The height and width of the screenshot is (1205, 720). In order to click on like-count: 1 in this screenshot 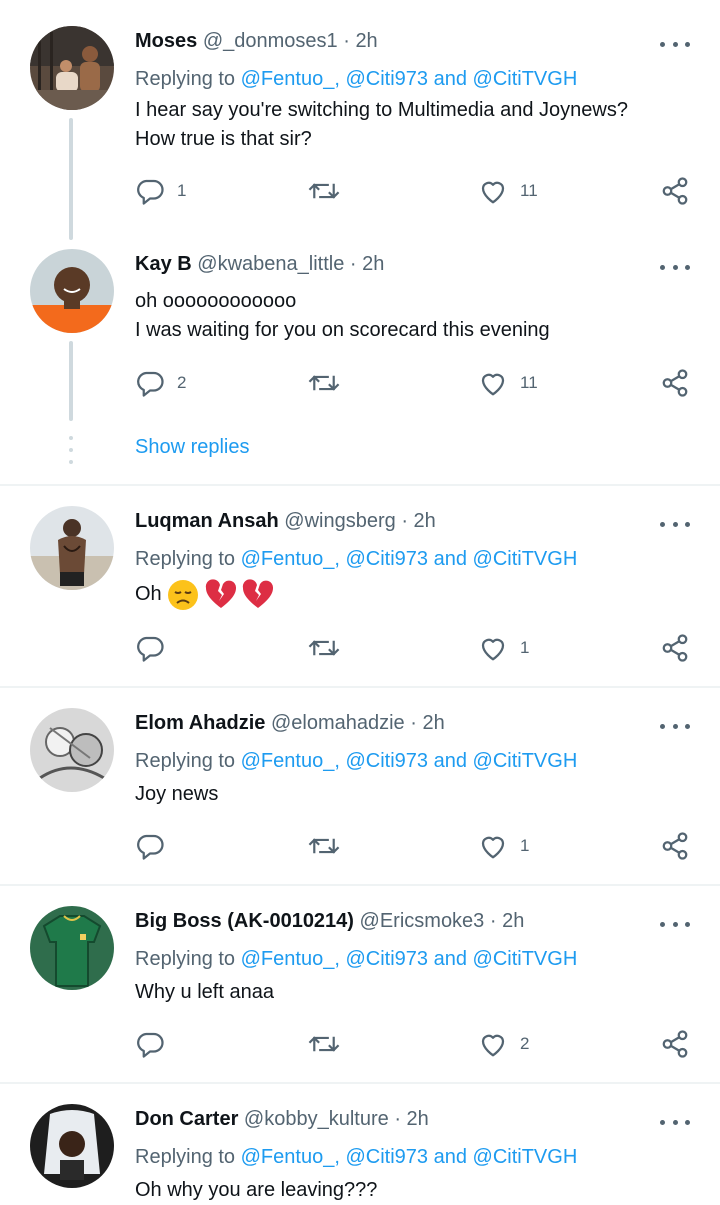, I will do `click(525, 647)`.